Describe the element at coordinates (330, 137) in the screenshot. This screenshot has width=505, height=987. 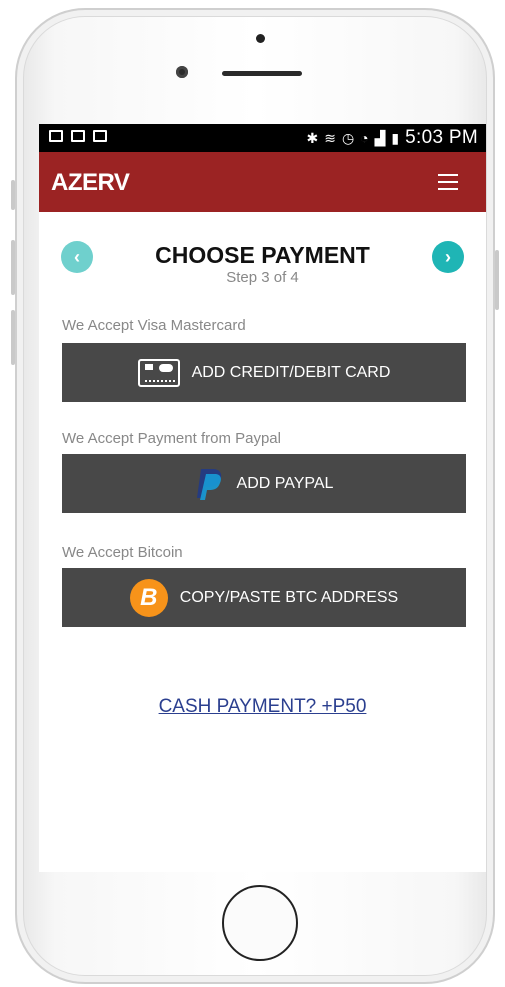
I see `vibrate-icon: ≋` at that location.